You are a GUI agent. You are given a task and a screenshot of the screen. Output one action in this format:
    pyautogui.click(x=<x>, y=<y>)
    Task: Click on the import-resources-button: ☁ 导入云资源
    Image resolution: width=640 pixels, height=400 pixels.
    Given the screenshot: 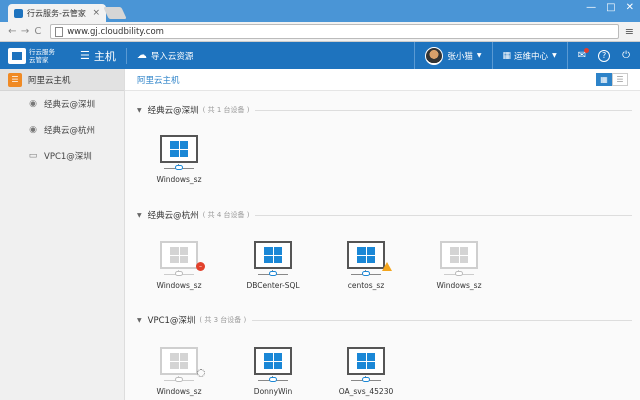 What is the action you would take?
    pyautogui.click(x=165, y=56)
    